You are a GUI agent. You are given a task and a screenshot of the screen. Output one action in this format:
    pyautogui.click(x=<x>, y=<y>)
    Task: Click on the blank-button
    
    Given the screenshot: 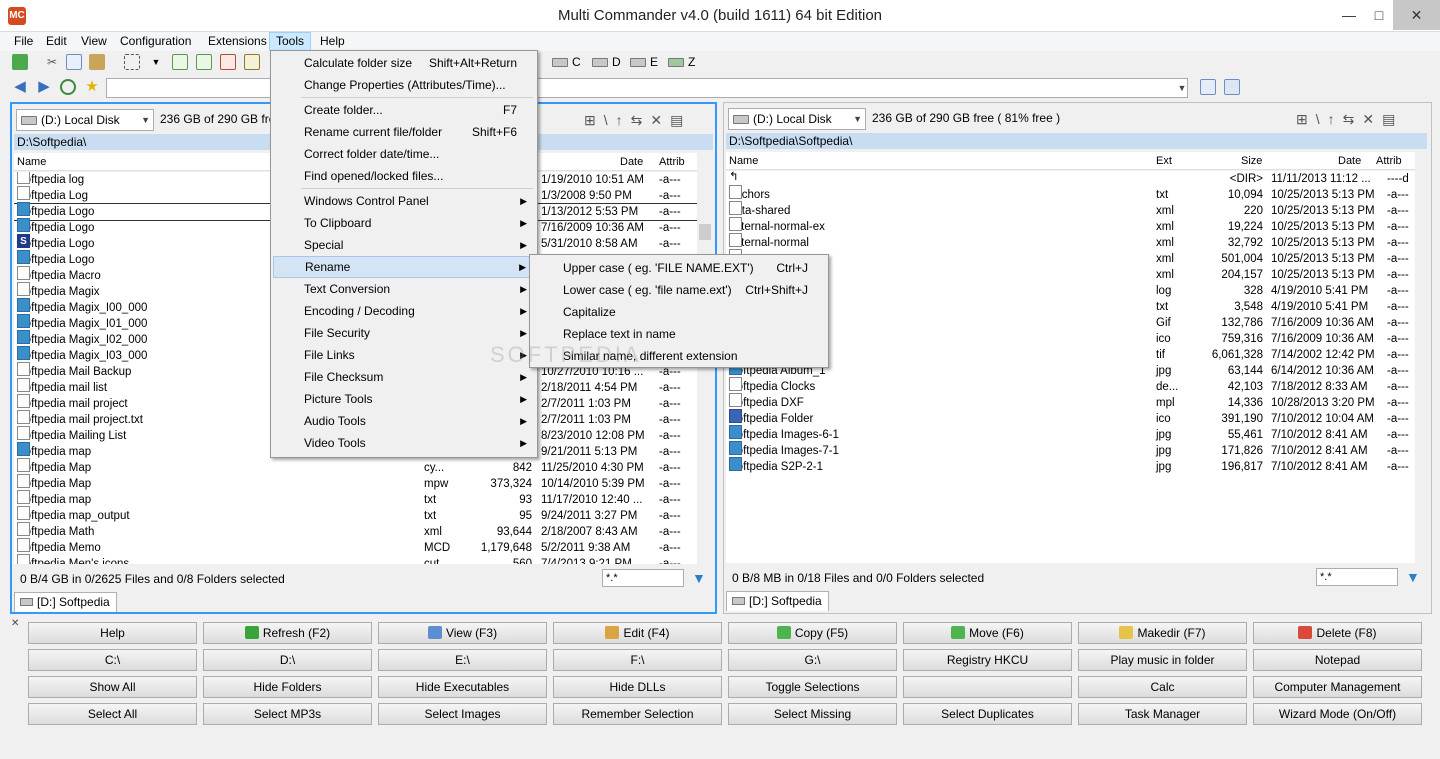 What is the action you would take?
    pyautogui.click(x=987, y=687)
    